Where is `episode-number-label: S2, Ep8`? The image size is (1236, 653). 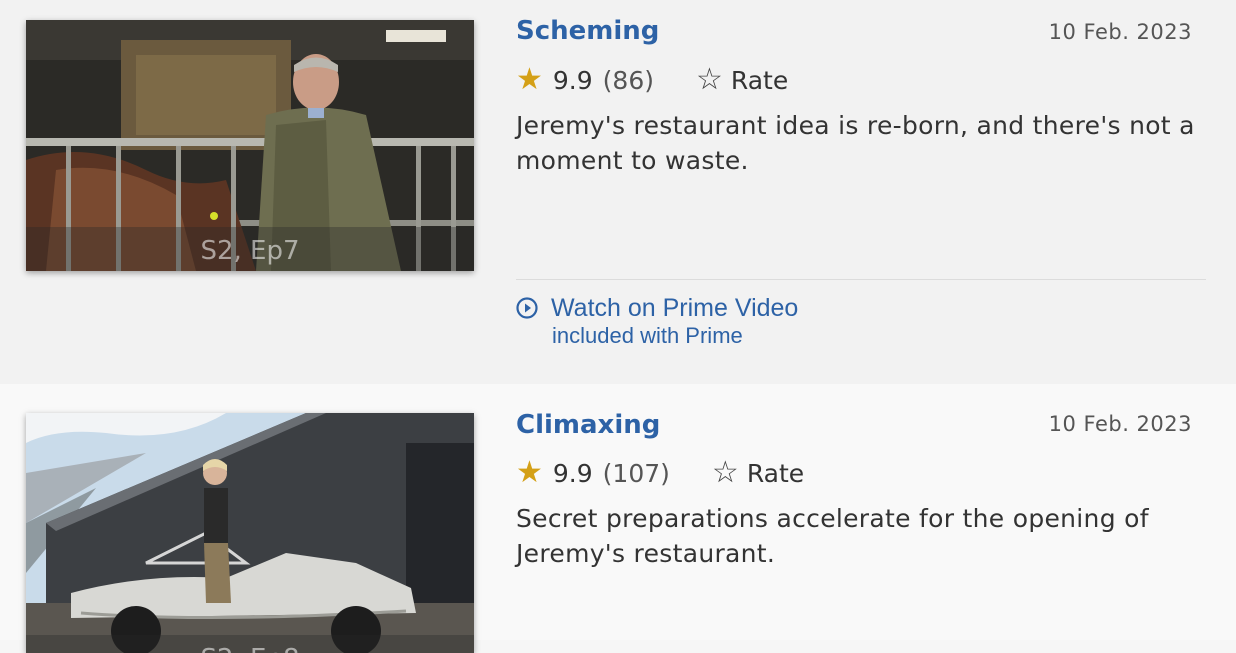
episode-number-label: S2, Ep8 is located at coordinates (250, 644).